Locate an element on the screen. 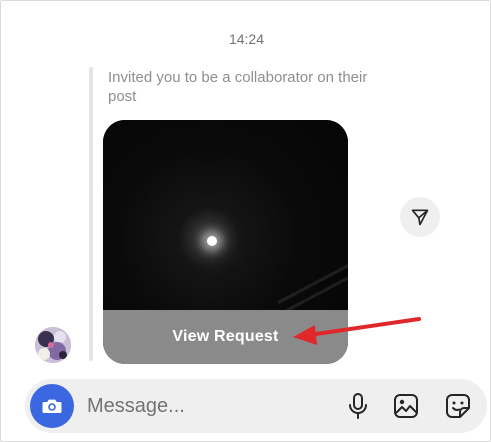 The width and height of the screenshot is (491, 442). message-input is located at coordinates (212, 406).